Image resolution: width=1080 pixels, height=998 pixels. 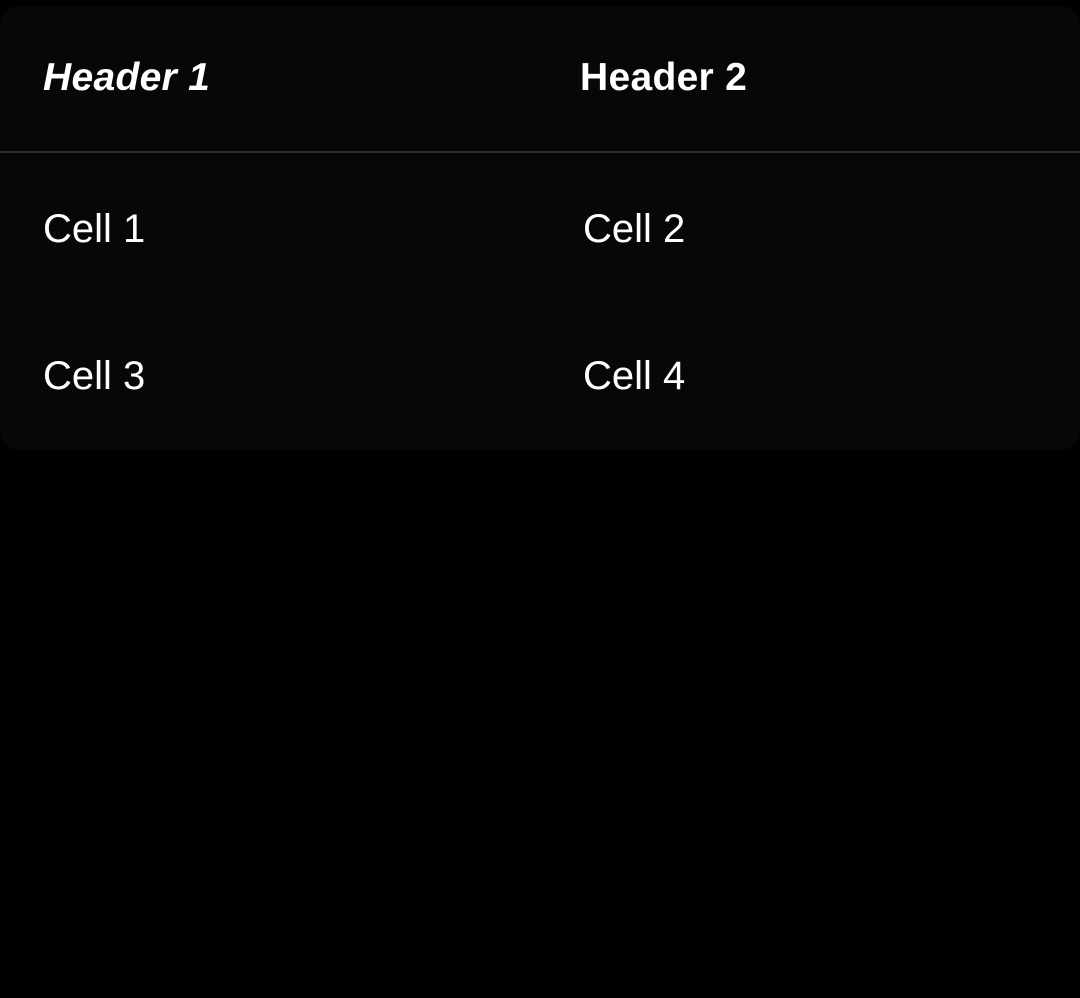 I want to click on table-cell: Cell 3, so click(x=94, y=376).